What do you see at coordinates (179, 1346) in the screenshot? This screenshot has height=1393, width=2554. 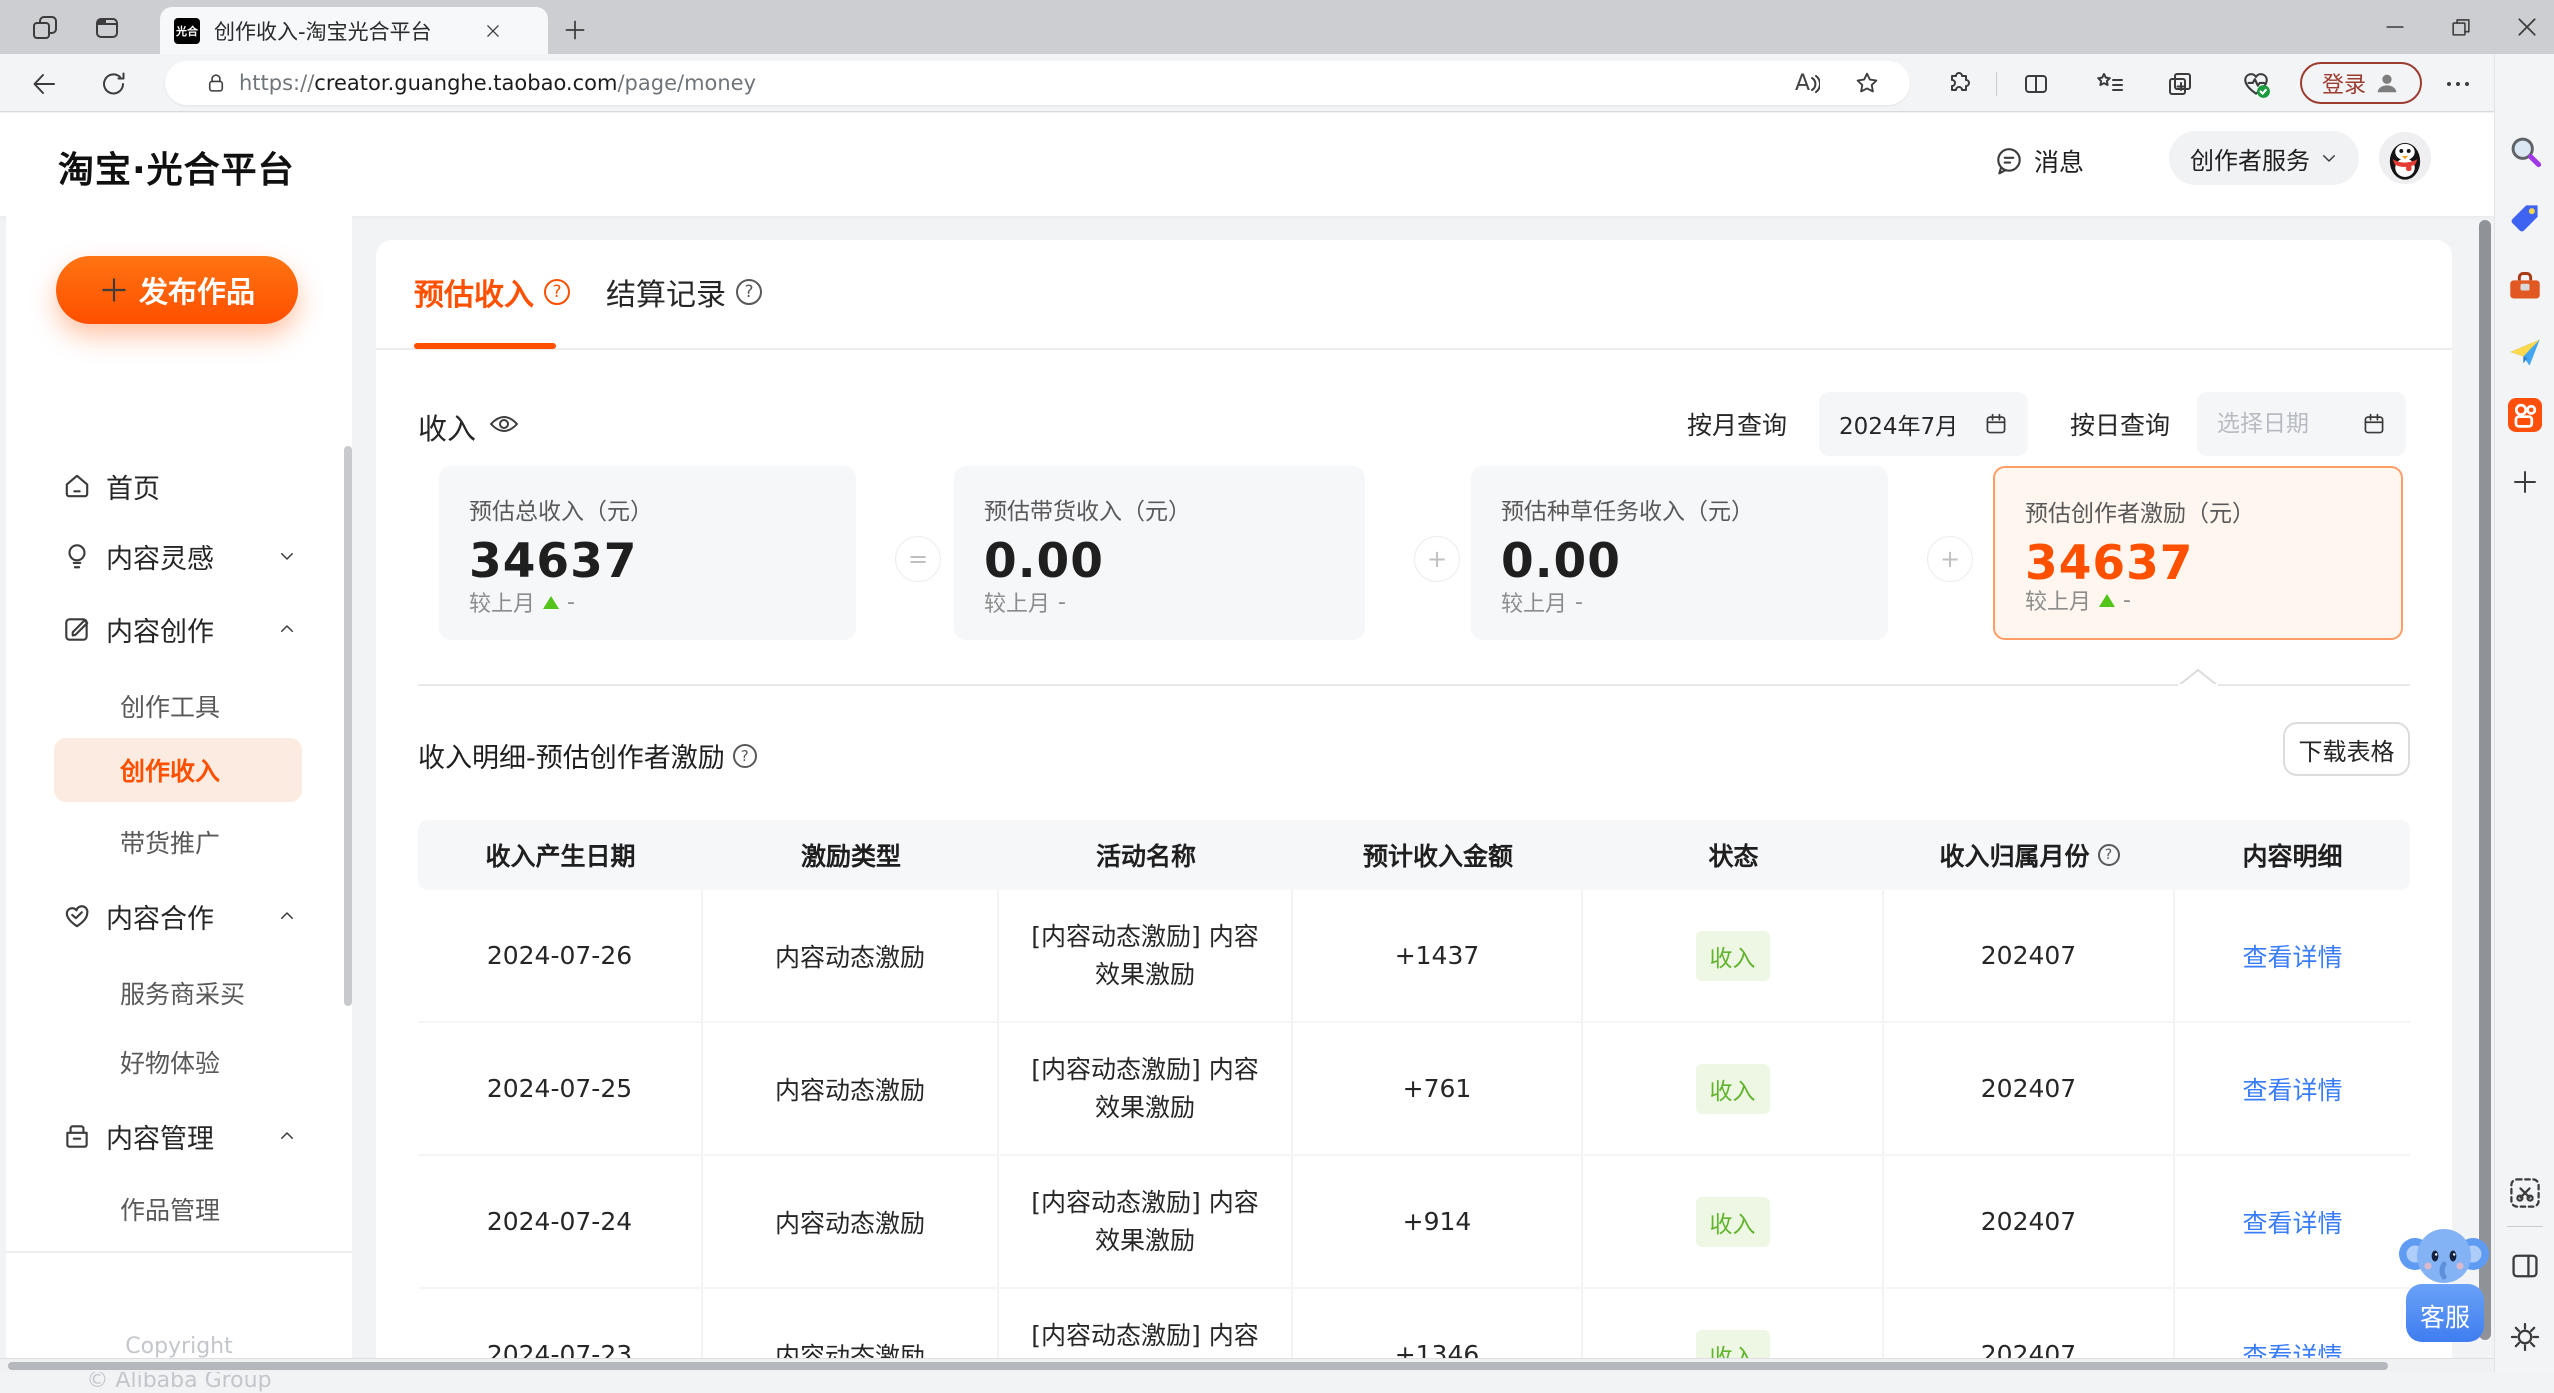 I see `copyright-line1: Copyright` at bounding box center [179, 1346].